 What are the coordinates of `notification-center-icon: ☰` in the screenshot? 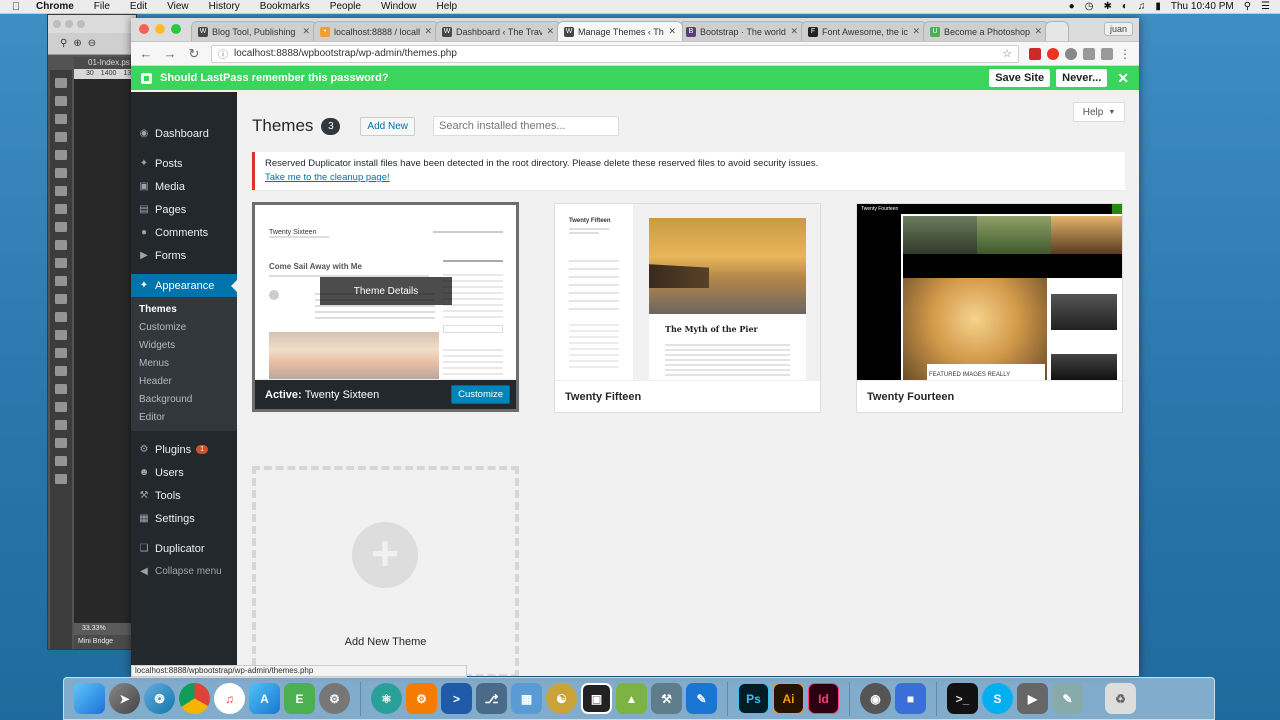 It's located at (1265, 6).